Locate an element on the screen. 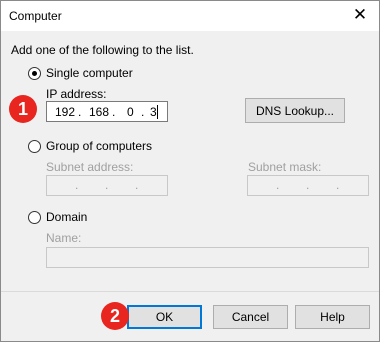 The height and width of the screenshot is (342, 380). subnet-mask-input: . . . is located at coordinates (308, 185).